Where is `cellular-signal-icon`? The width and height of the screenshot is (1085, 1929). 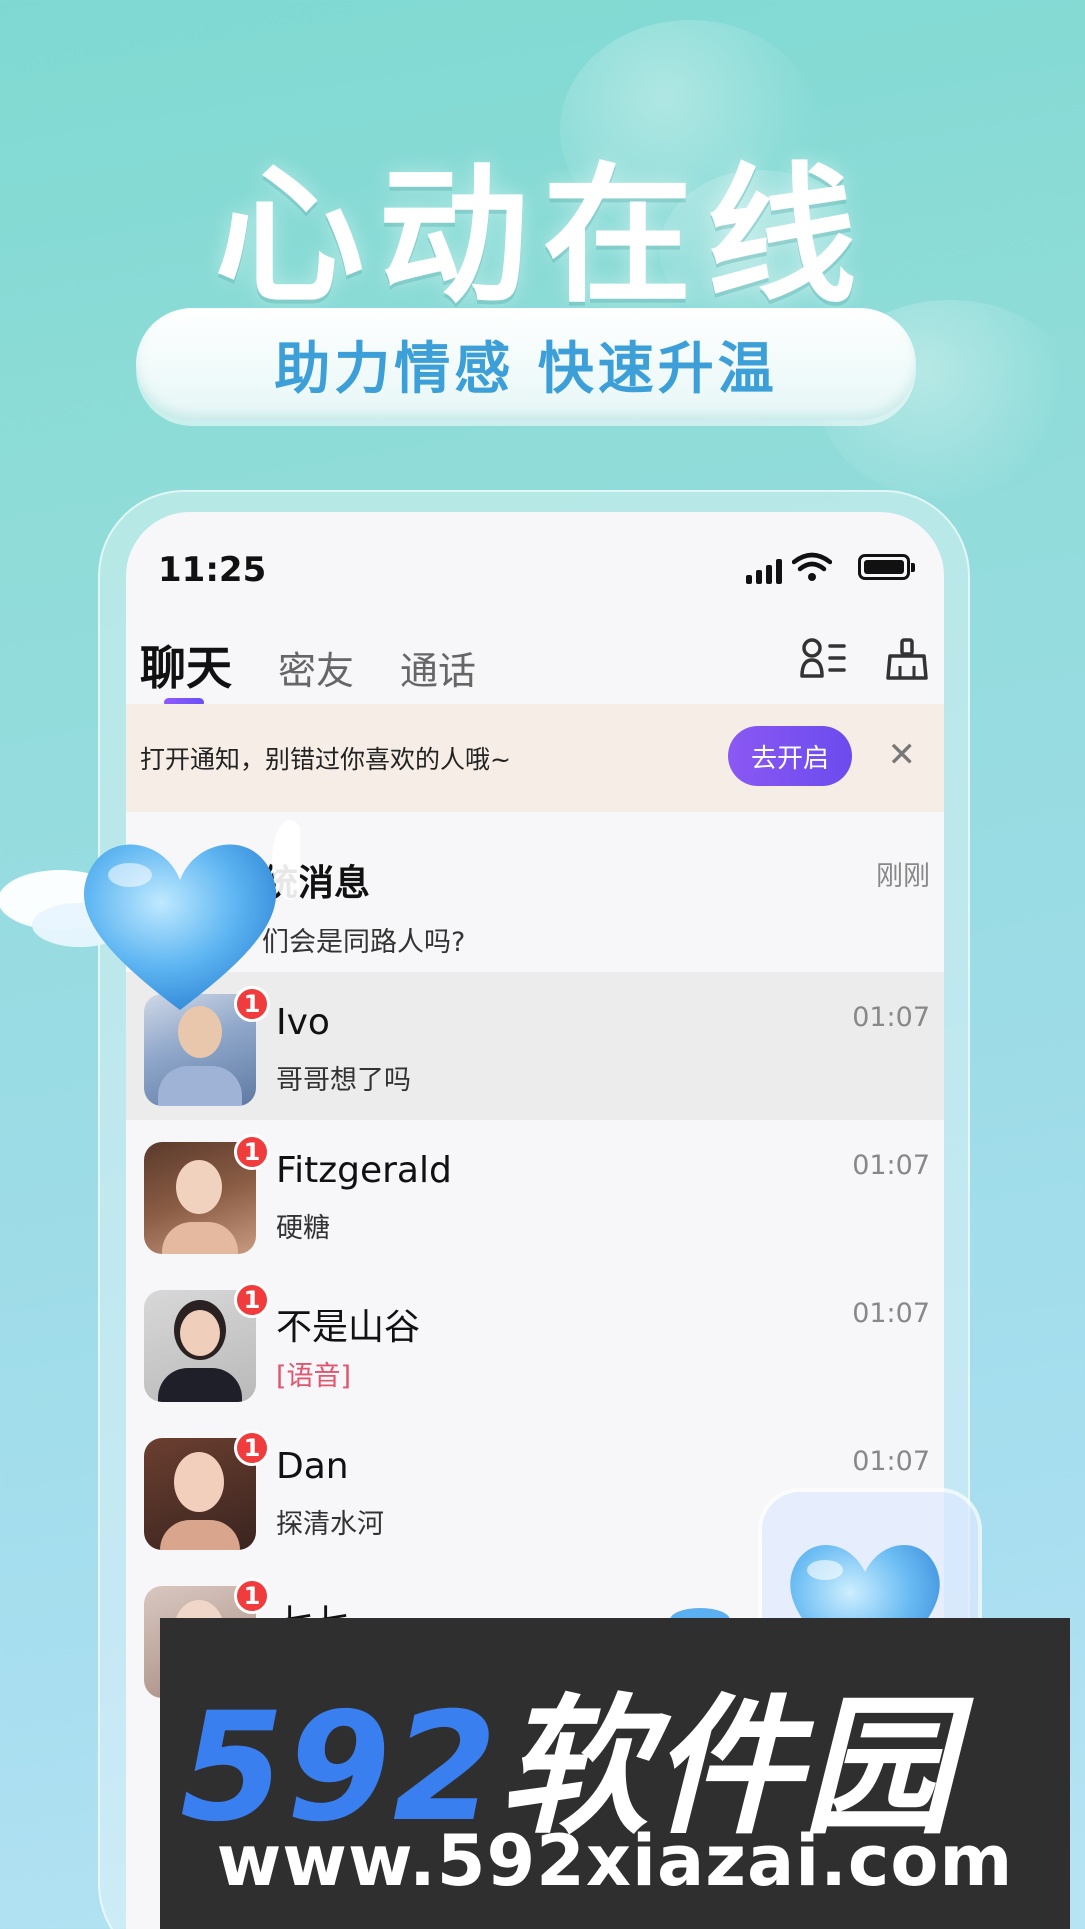
cellular-signal-icon is located at coordinates (764, 571).